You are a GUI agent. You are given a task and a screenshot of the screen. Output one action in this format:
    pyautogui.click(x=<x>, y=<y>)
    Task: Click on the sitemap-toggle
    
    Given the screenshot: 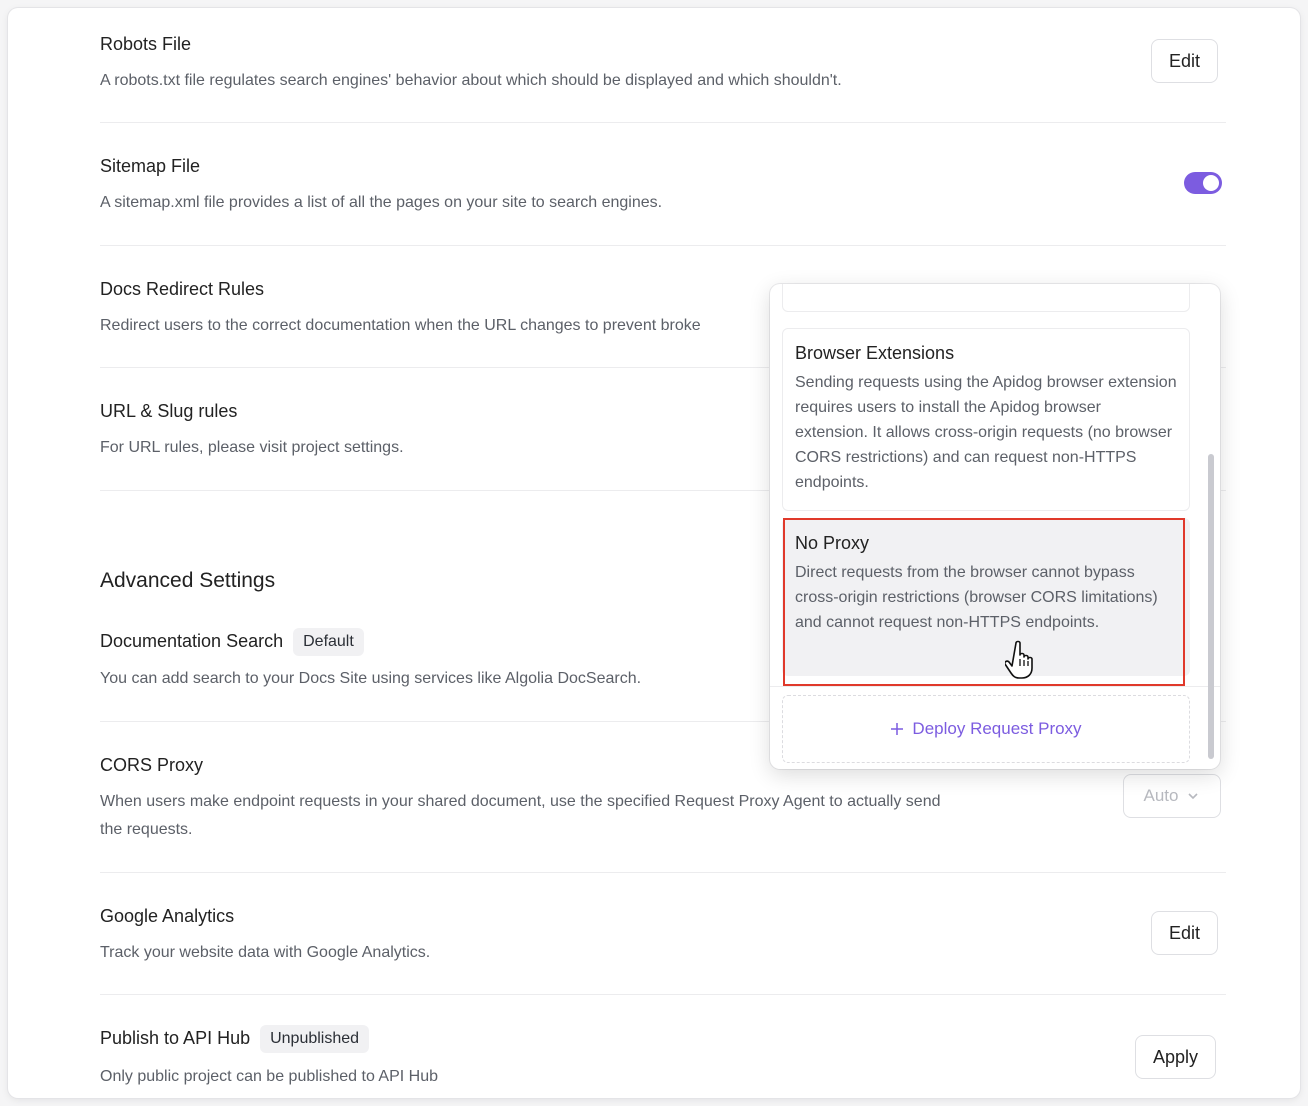 What is the action you would take?
    pyautogui.click(x=1203, y=183)
    